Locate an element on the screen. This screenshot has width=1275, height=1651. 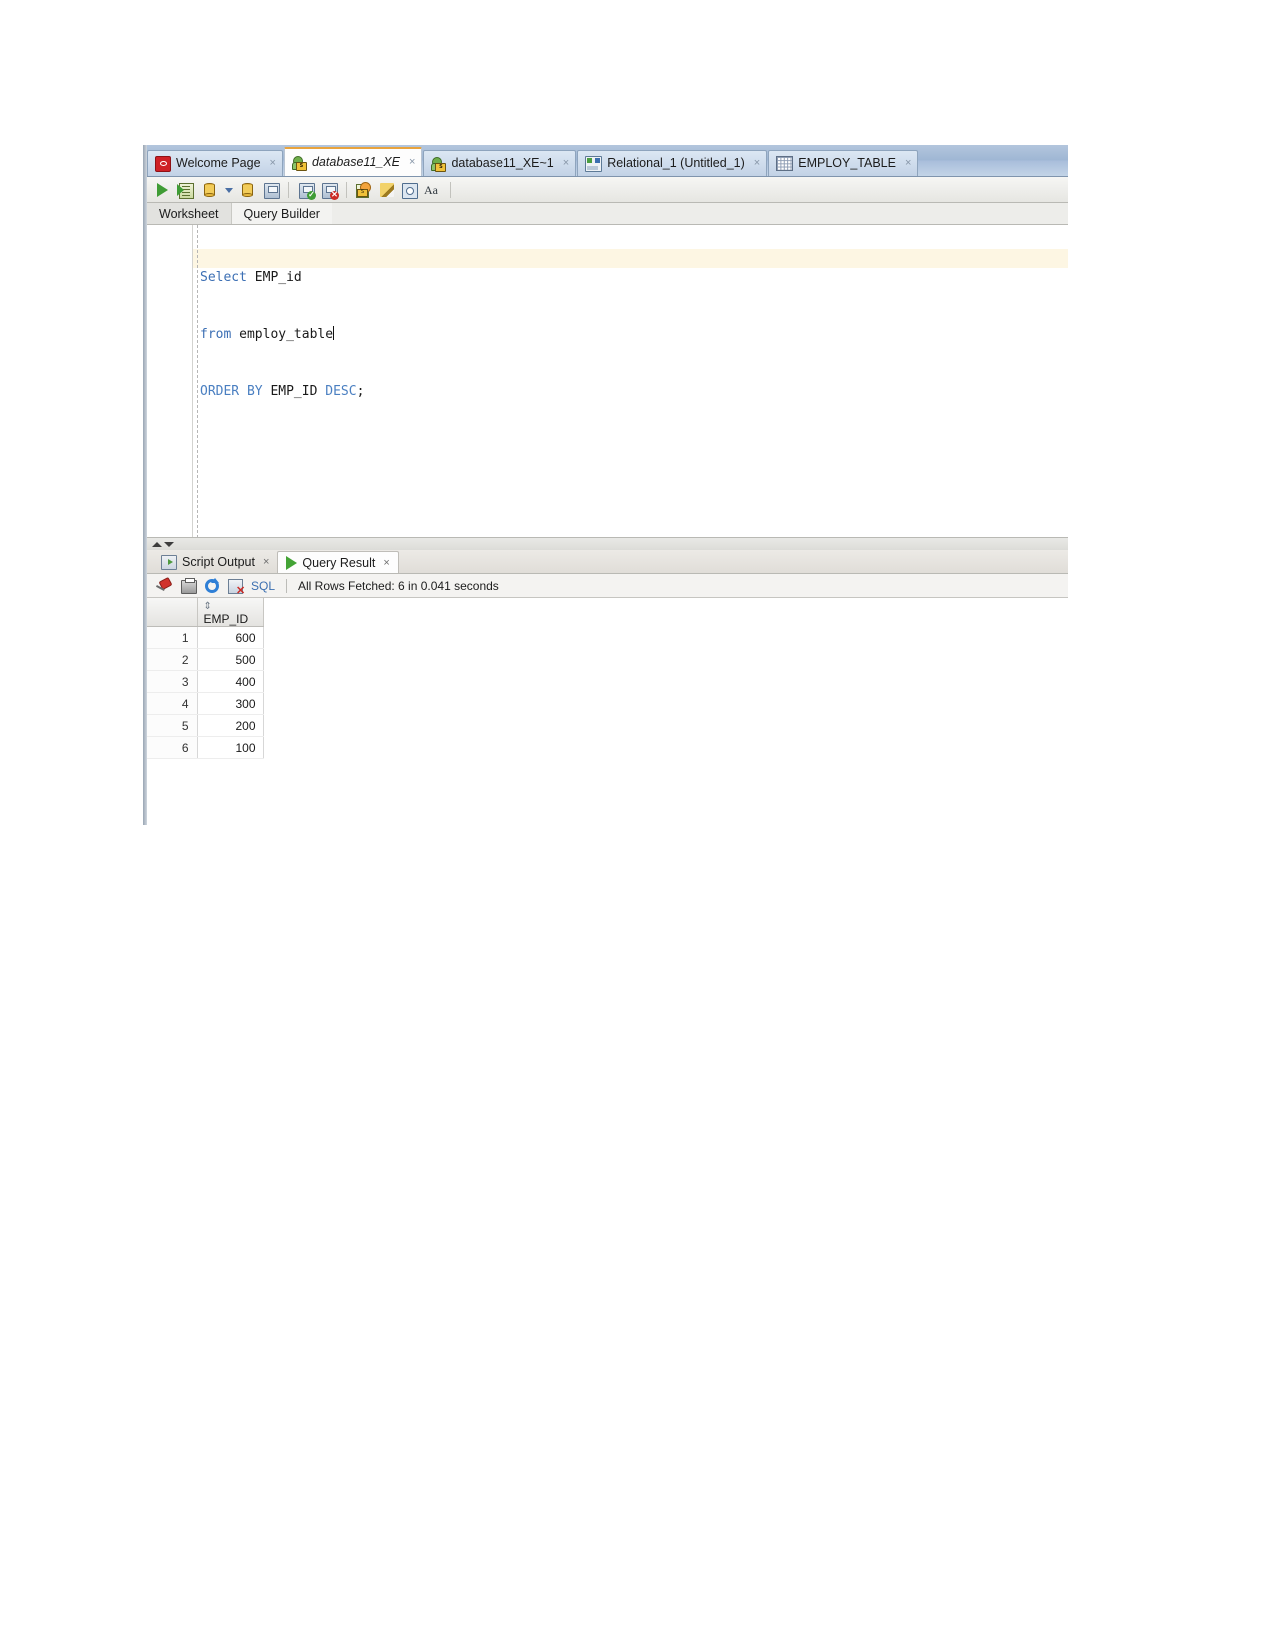
table-row: 4 300 is located at coordinates (205, 703).